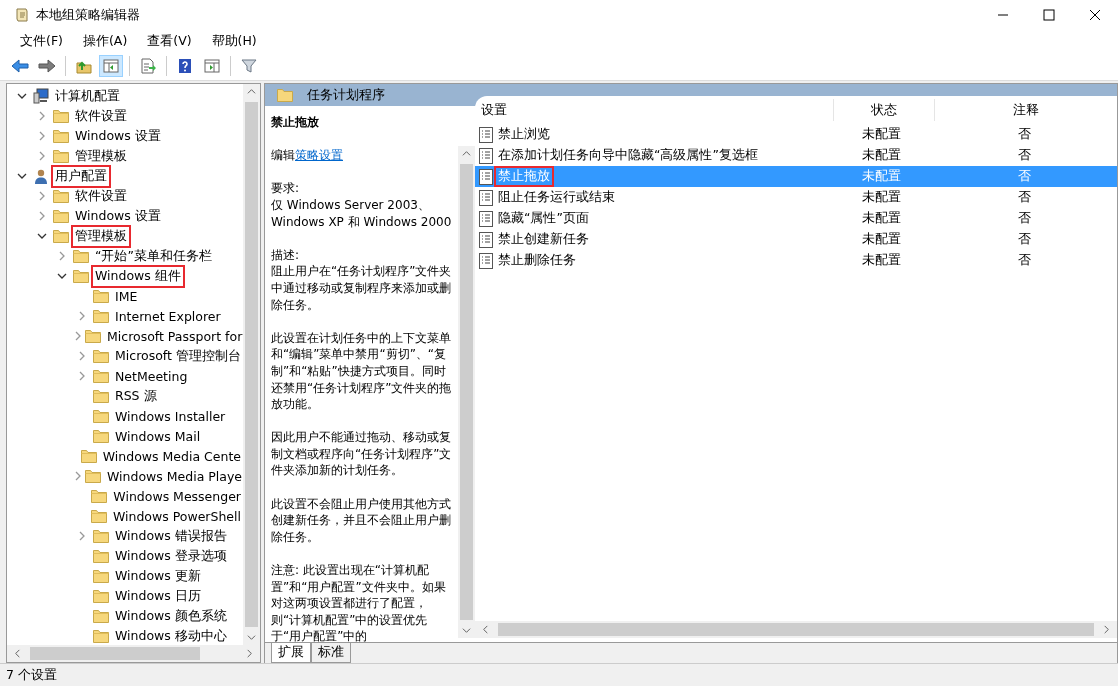 The width and height of the screenshot is (1118, 686). Describe the element at coordinates (884, 110) in the screenshot. I see `column-header: 状态` at that location.